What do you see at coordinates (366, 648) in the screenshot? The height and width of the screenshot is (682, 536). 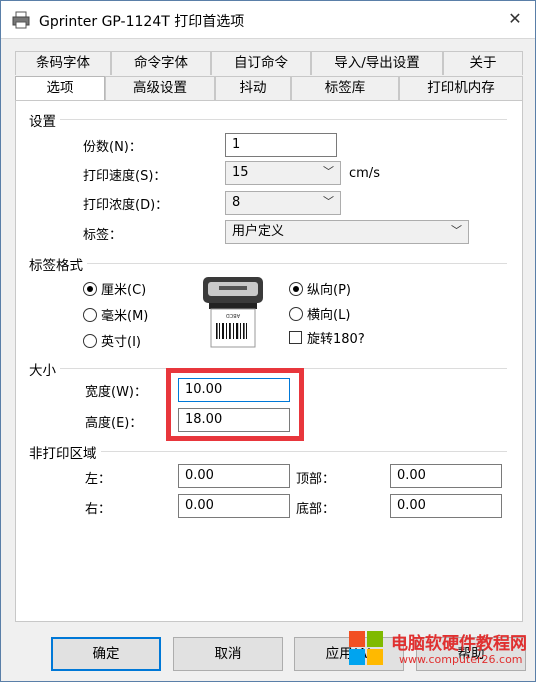 I see `watermark-logo-icon` at bounding box center [366, 648].